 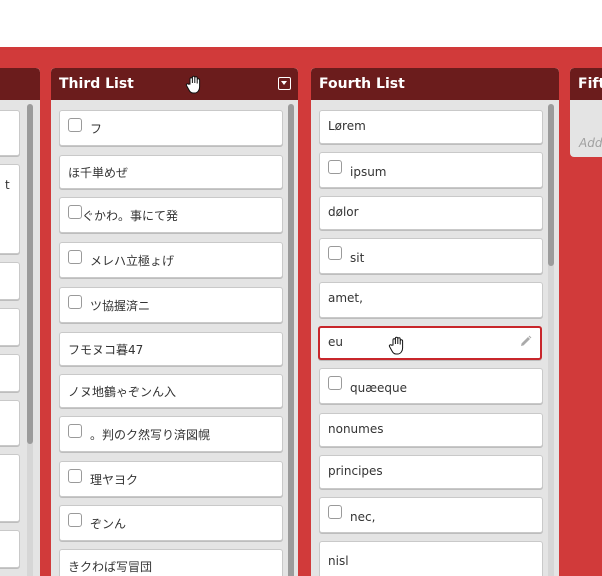 What do you see at coordinates (435, 84) in the screenshot?
I see `list-header: Fourth List` at bounding box center [435, 84].